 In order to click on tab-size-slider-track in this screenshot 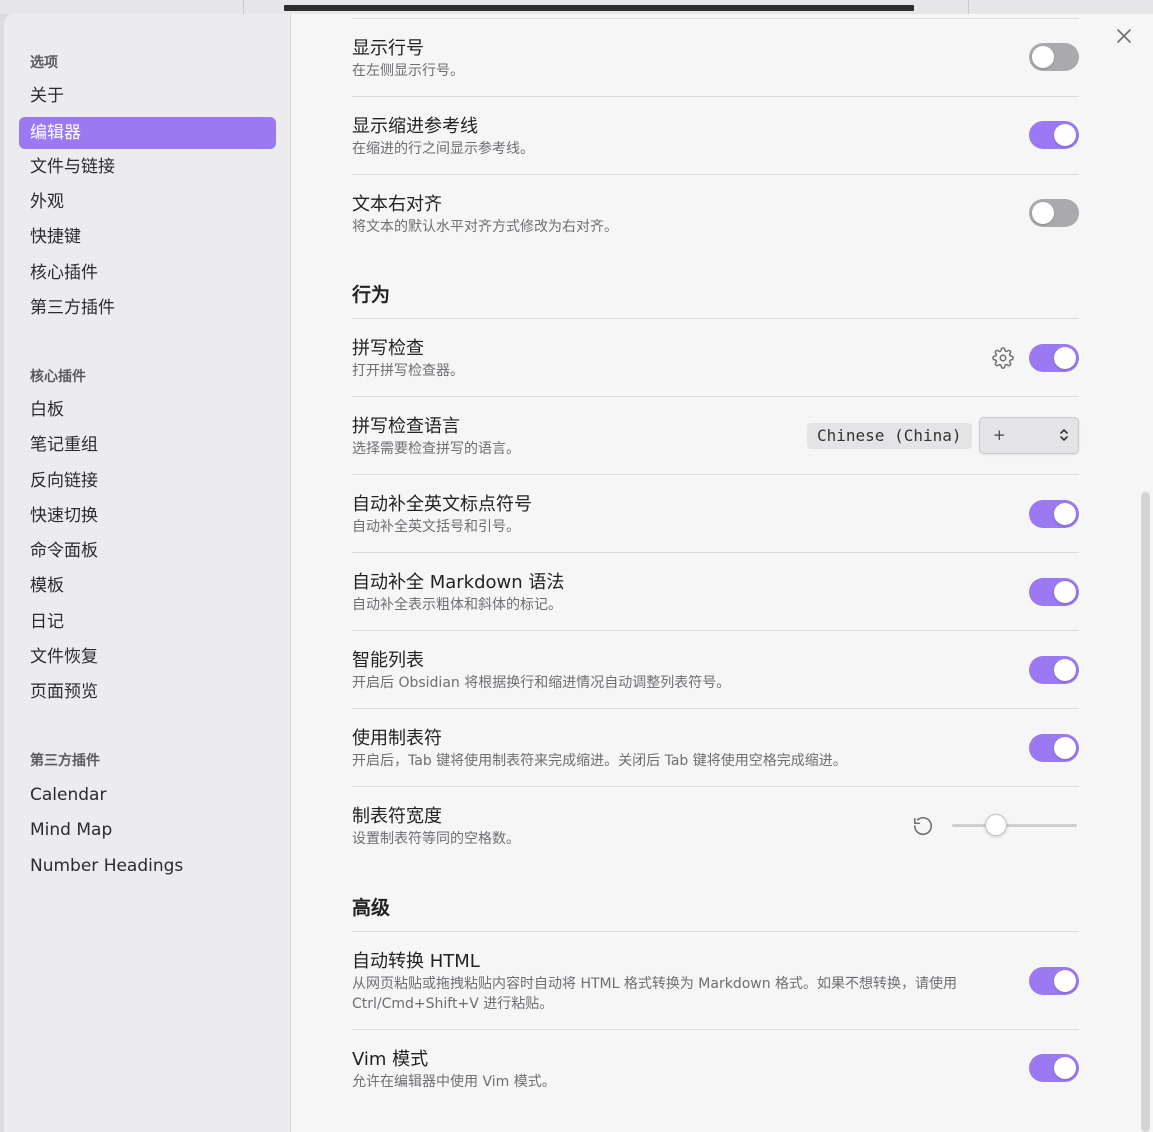, I will do `click(1014, 825)`.